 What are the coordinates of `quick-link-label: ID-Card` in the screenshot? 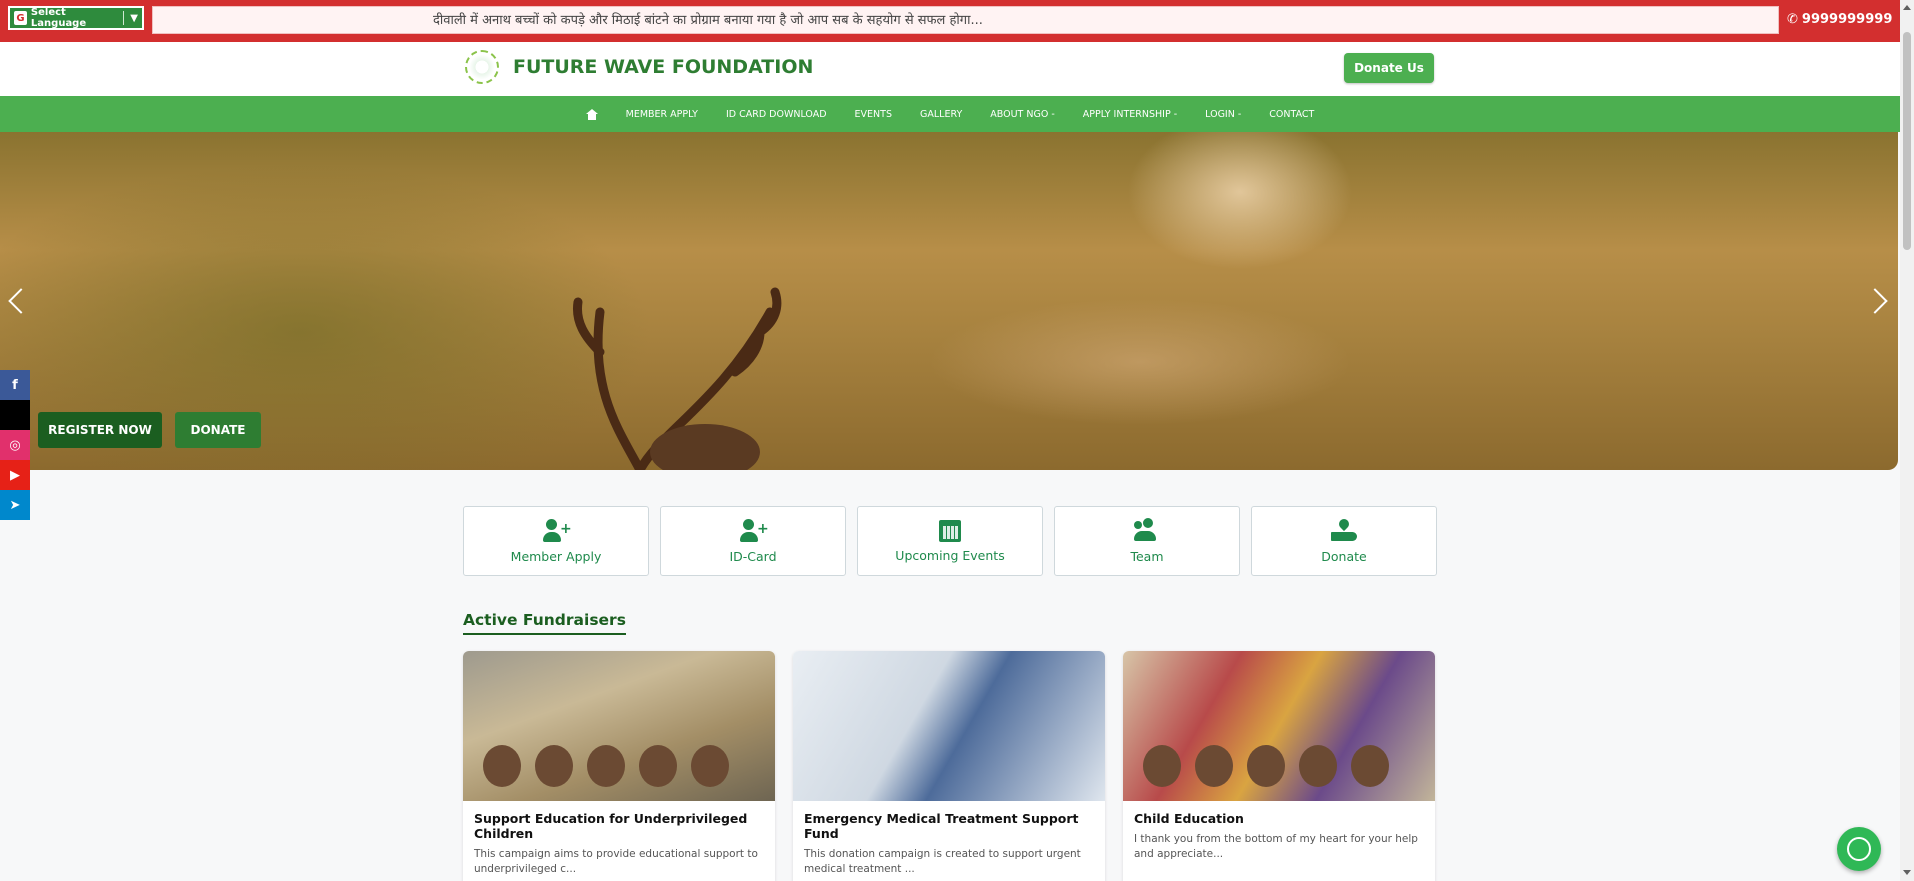 It's located at (753, 556).